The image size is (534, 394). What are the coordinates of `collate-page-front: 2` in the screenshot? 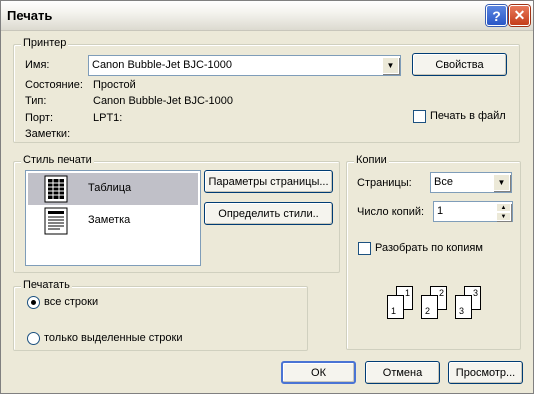 It's located at (429, 307).